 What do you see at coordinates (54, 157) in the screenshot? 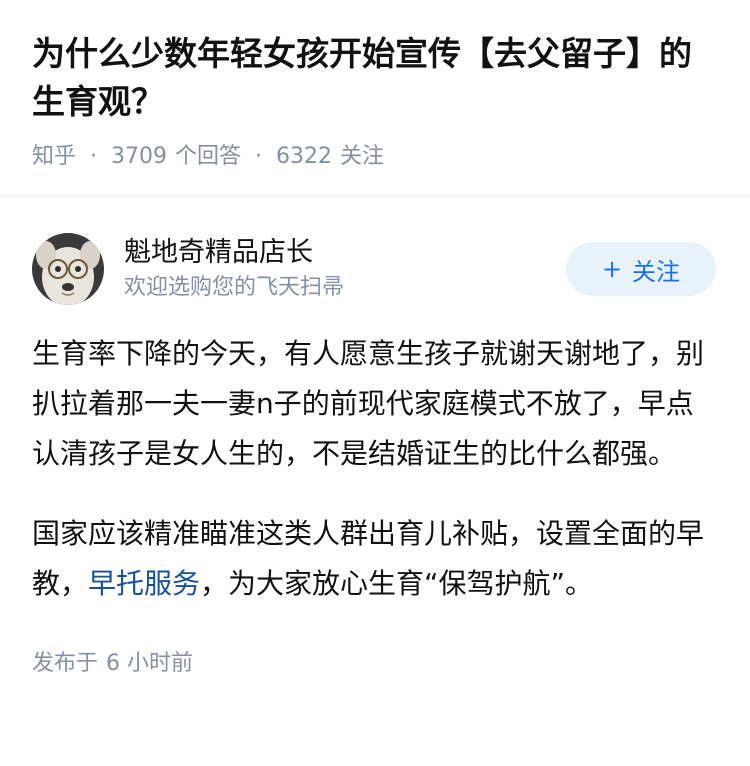
I see `source-label: 知乎` at bounding box center [54, 157].